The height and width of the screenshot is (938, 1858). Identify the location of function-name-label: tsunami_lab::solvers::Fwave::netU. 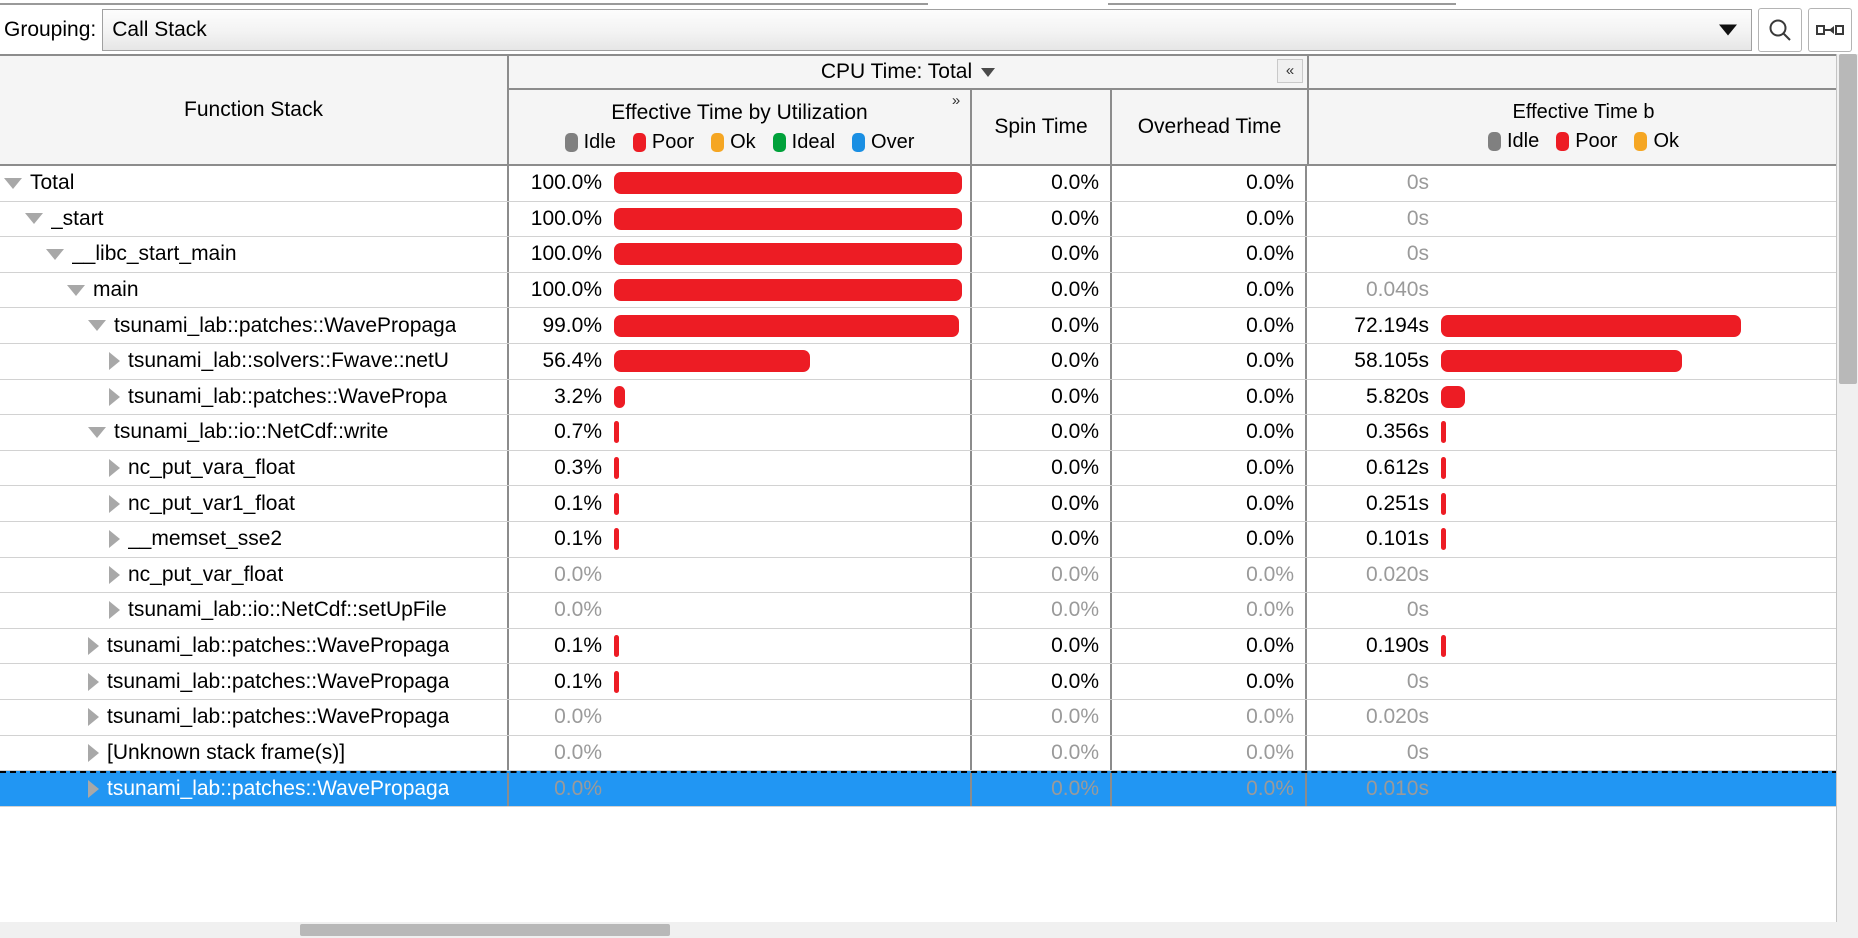
(288, 361).